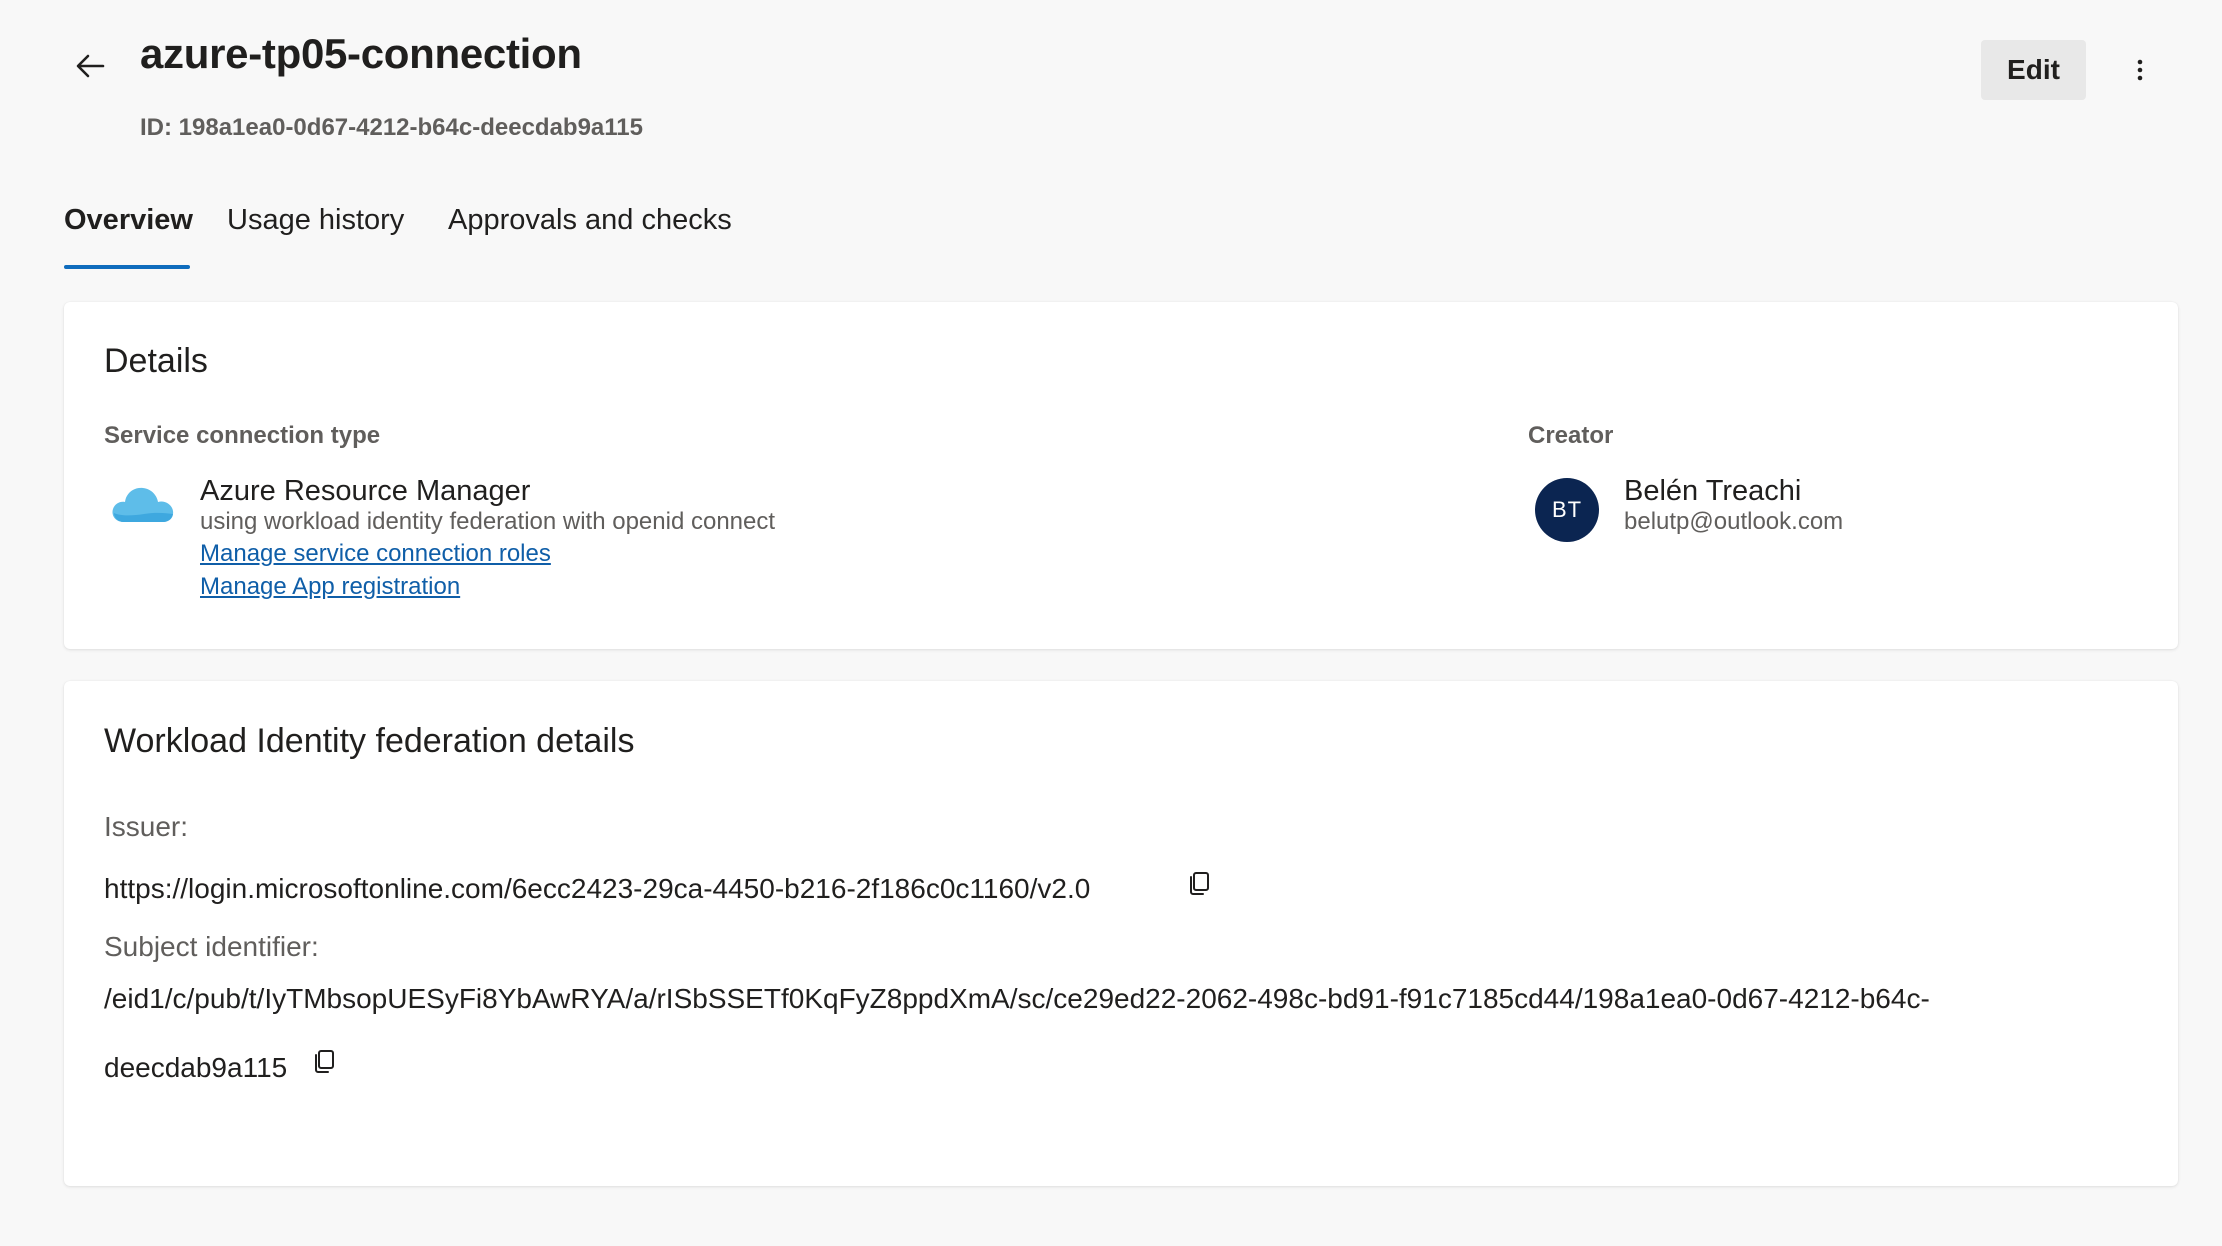 The width and height of the screenshot is (2222, 1246). I want to click on azure-cloud-icon, so click(143, 503).